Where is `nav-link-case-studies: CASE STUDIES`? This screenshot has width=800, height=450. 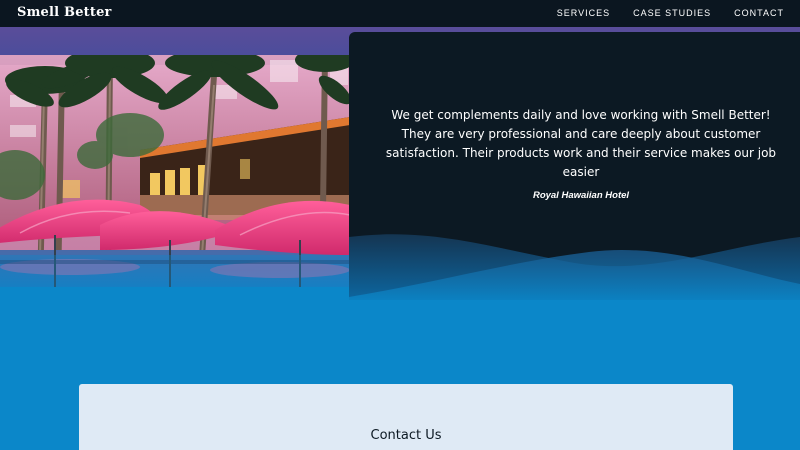
nav-link-case-studies: CASE STUDIES is located at coordinates (672, 13).